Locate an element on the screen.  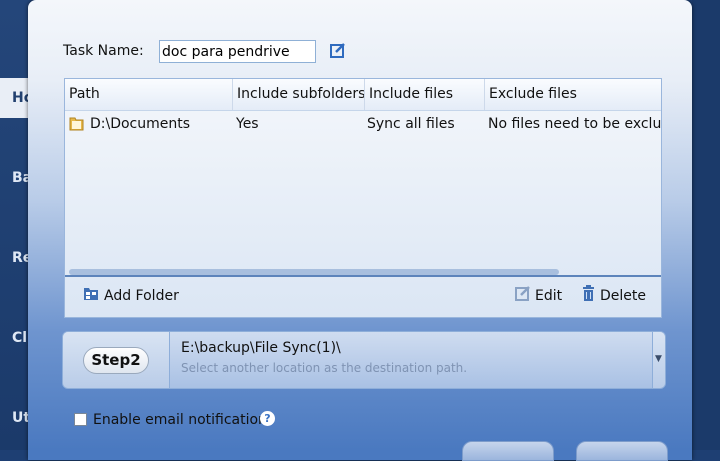
sidebar-item-utilities: Ut is located at coordinates (15, 418).